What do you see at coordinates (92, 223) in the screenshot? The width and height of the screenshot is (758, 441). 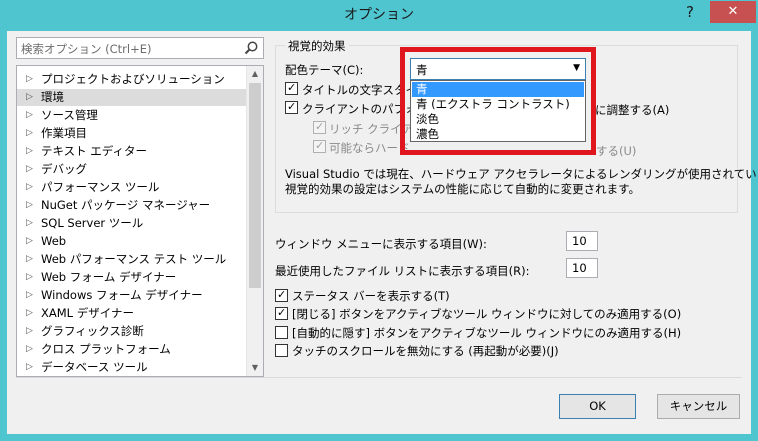 I see `tree-item-label: SQL Server ツール` at bounding box center [92, 223].